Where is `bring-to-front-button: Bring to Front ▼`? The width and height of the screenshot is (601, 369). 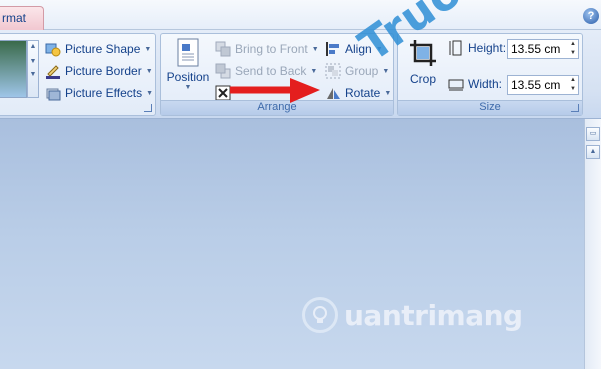 bring-to-front-button: Bring to Front ▼ is located at coordinates (267, 49).